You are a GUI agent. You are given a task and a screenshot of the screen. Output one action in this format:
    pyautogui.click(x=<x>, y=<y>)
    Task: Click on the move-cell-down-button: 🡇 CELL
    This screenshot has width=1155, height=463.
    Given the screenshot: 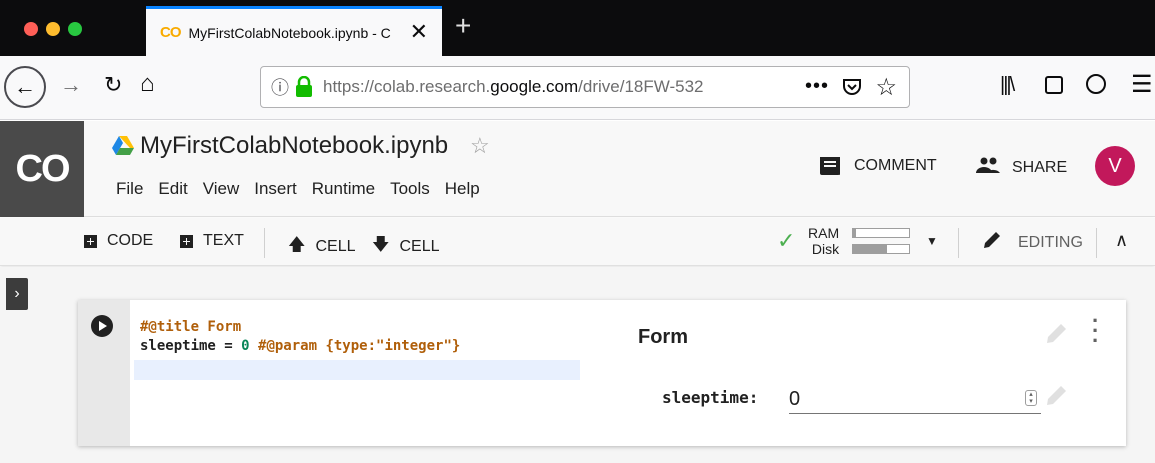 What is the action you would take?
    pyautogui.click(x=406, y=246)
    